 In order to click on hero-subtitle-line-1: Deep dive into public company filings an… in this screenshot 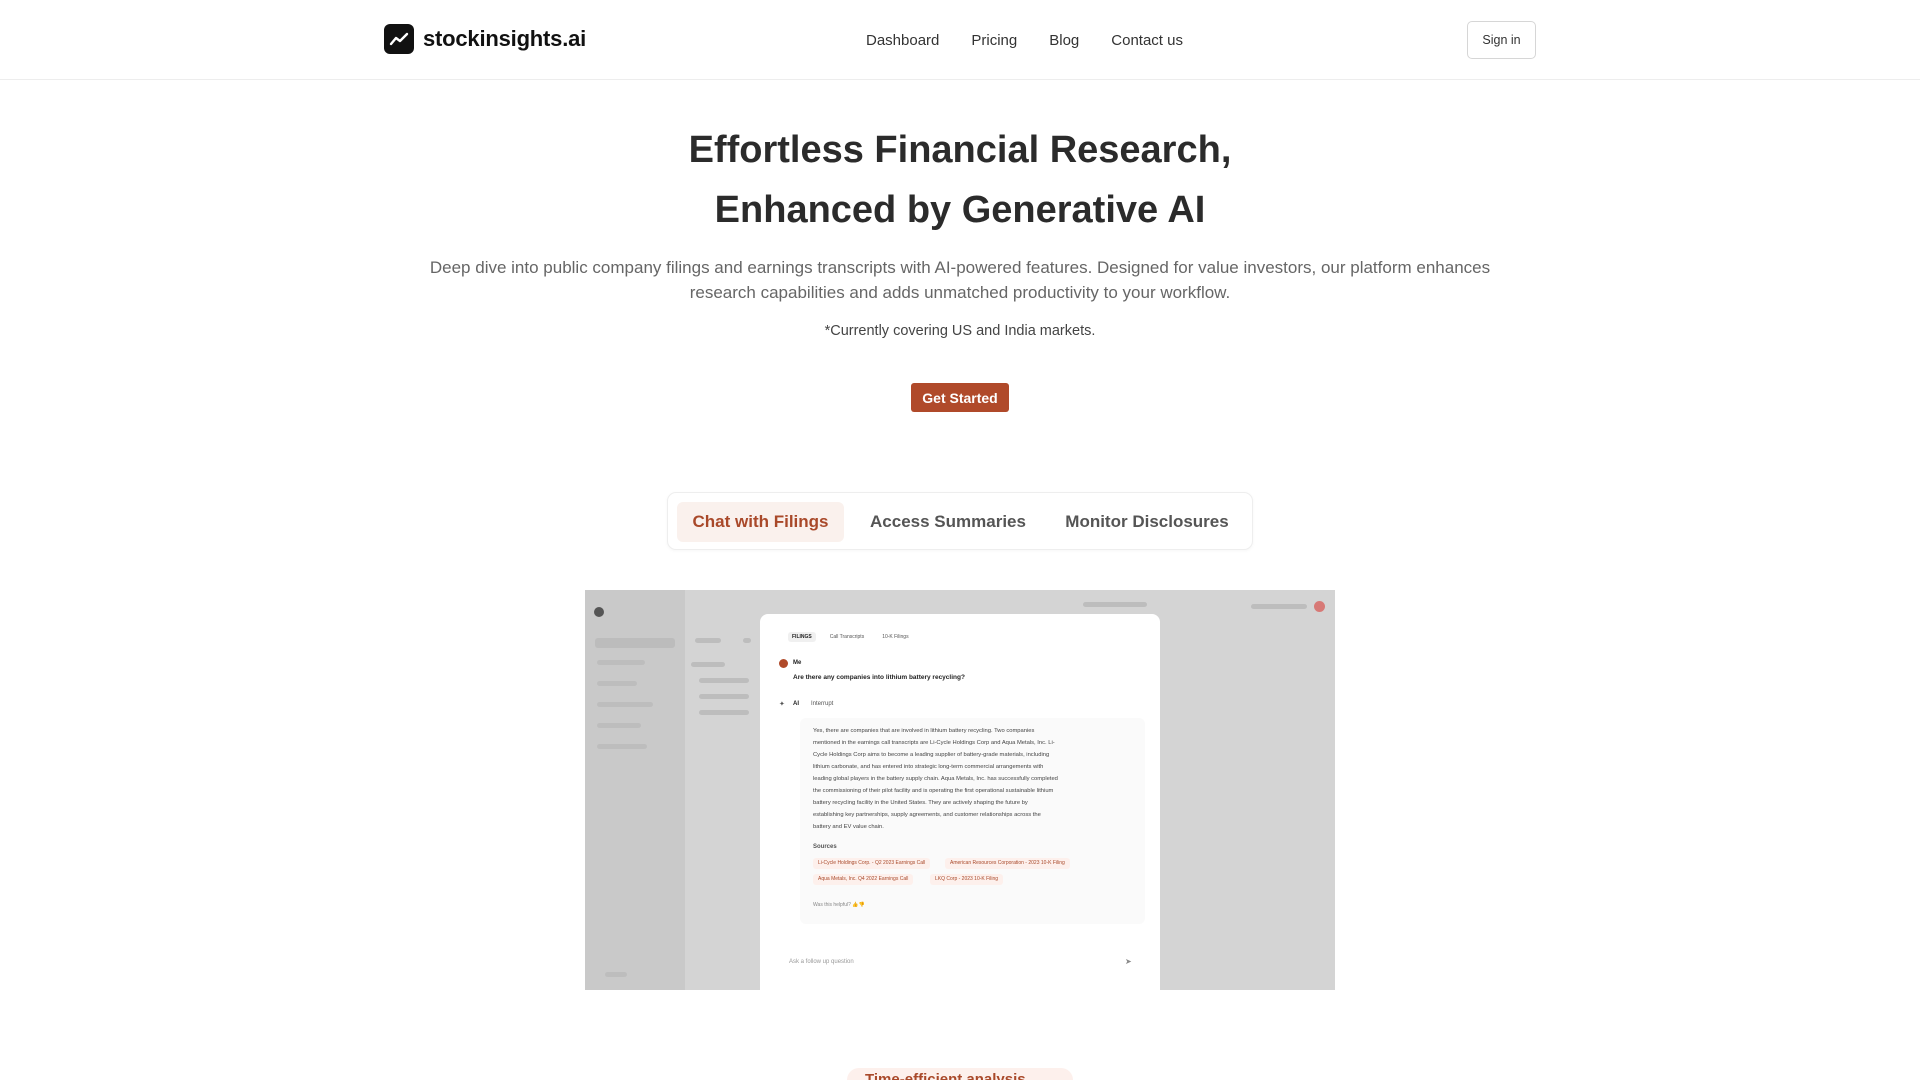, I will do `click(960, 267)`.